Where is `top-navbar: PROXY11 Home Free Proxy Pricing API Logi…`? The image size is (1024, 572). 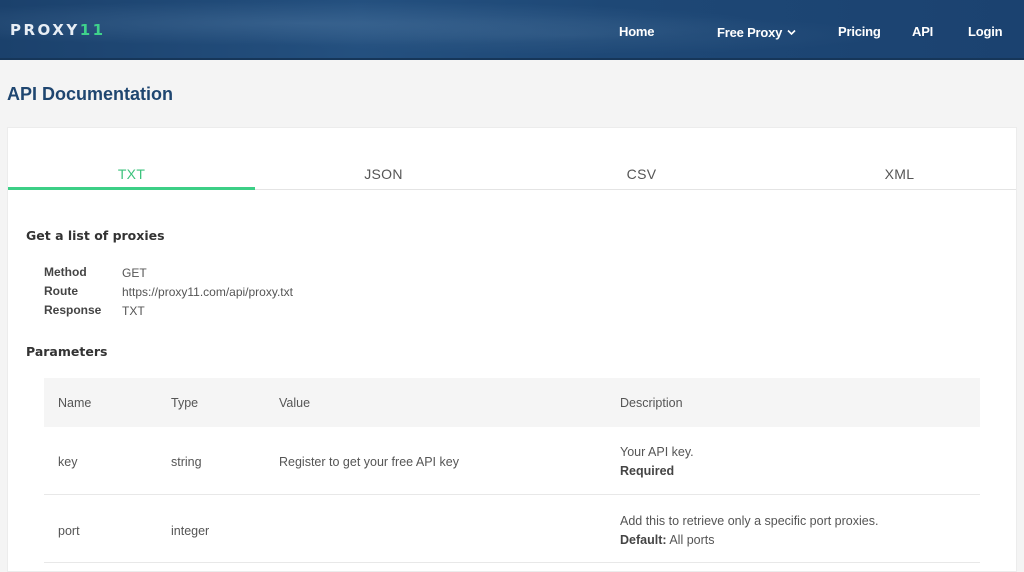
top-navbar: PROXY11 Home Free Proxy Pricing API Logi… is located at coordinates (512, 30).